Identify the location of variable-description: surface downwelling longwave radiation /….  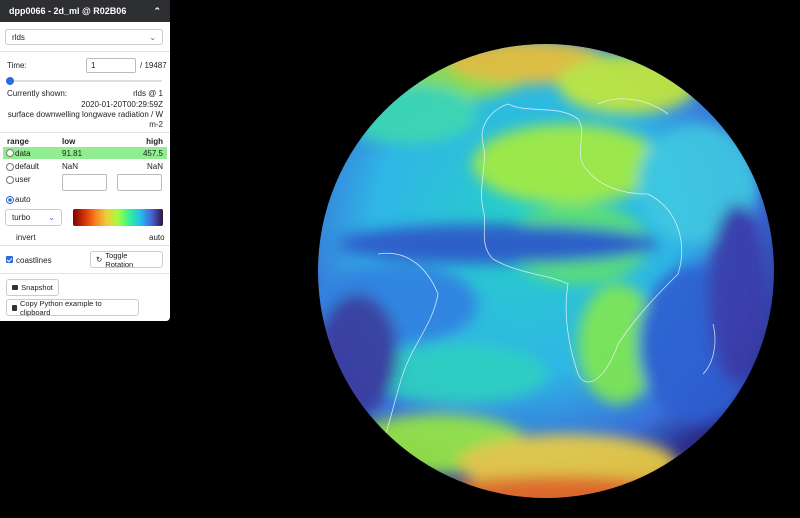
(85, 119).